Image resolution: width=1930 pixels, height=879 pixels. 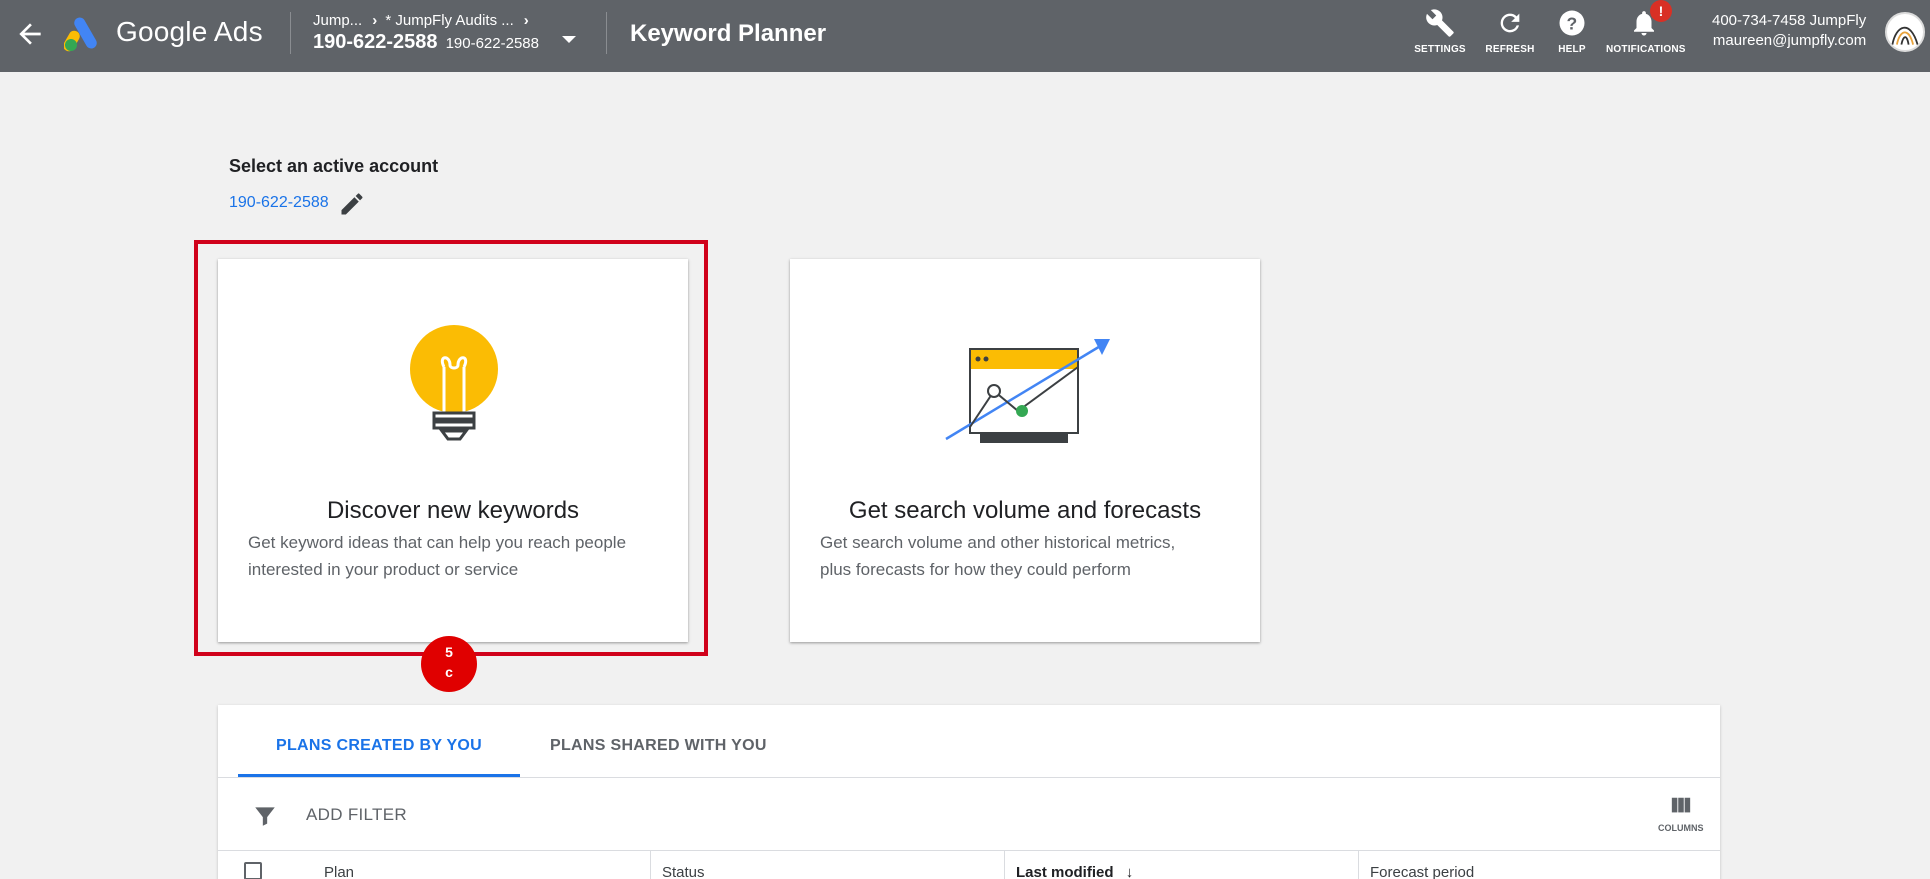 What do you see at coordinates (1681, 814) in the screenshot?
I see `columns-button: COLUMNS` at bounding box center [1681, 814].